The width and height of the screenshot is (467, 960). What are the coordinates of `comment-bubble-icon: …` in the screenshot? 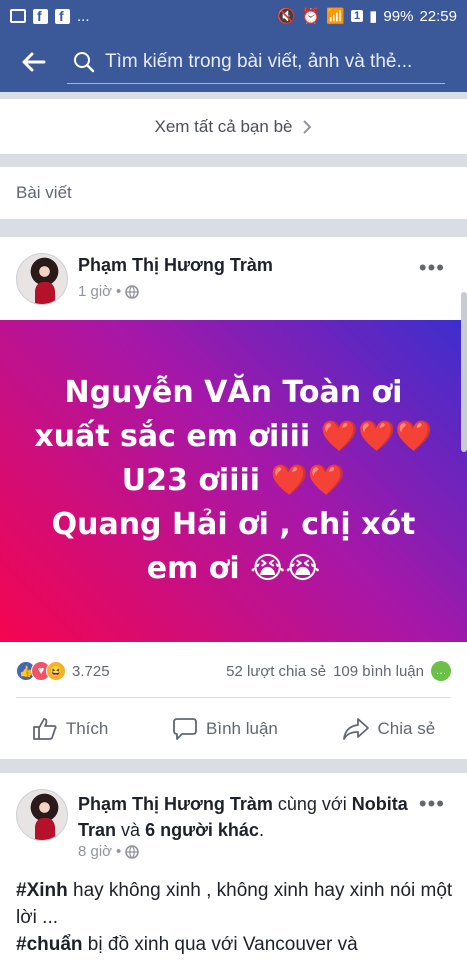 It's located at (441, 671).